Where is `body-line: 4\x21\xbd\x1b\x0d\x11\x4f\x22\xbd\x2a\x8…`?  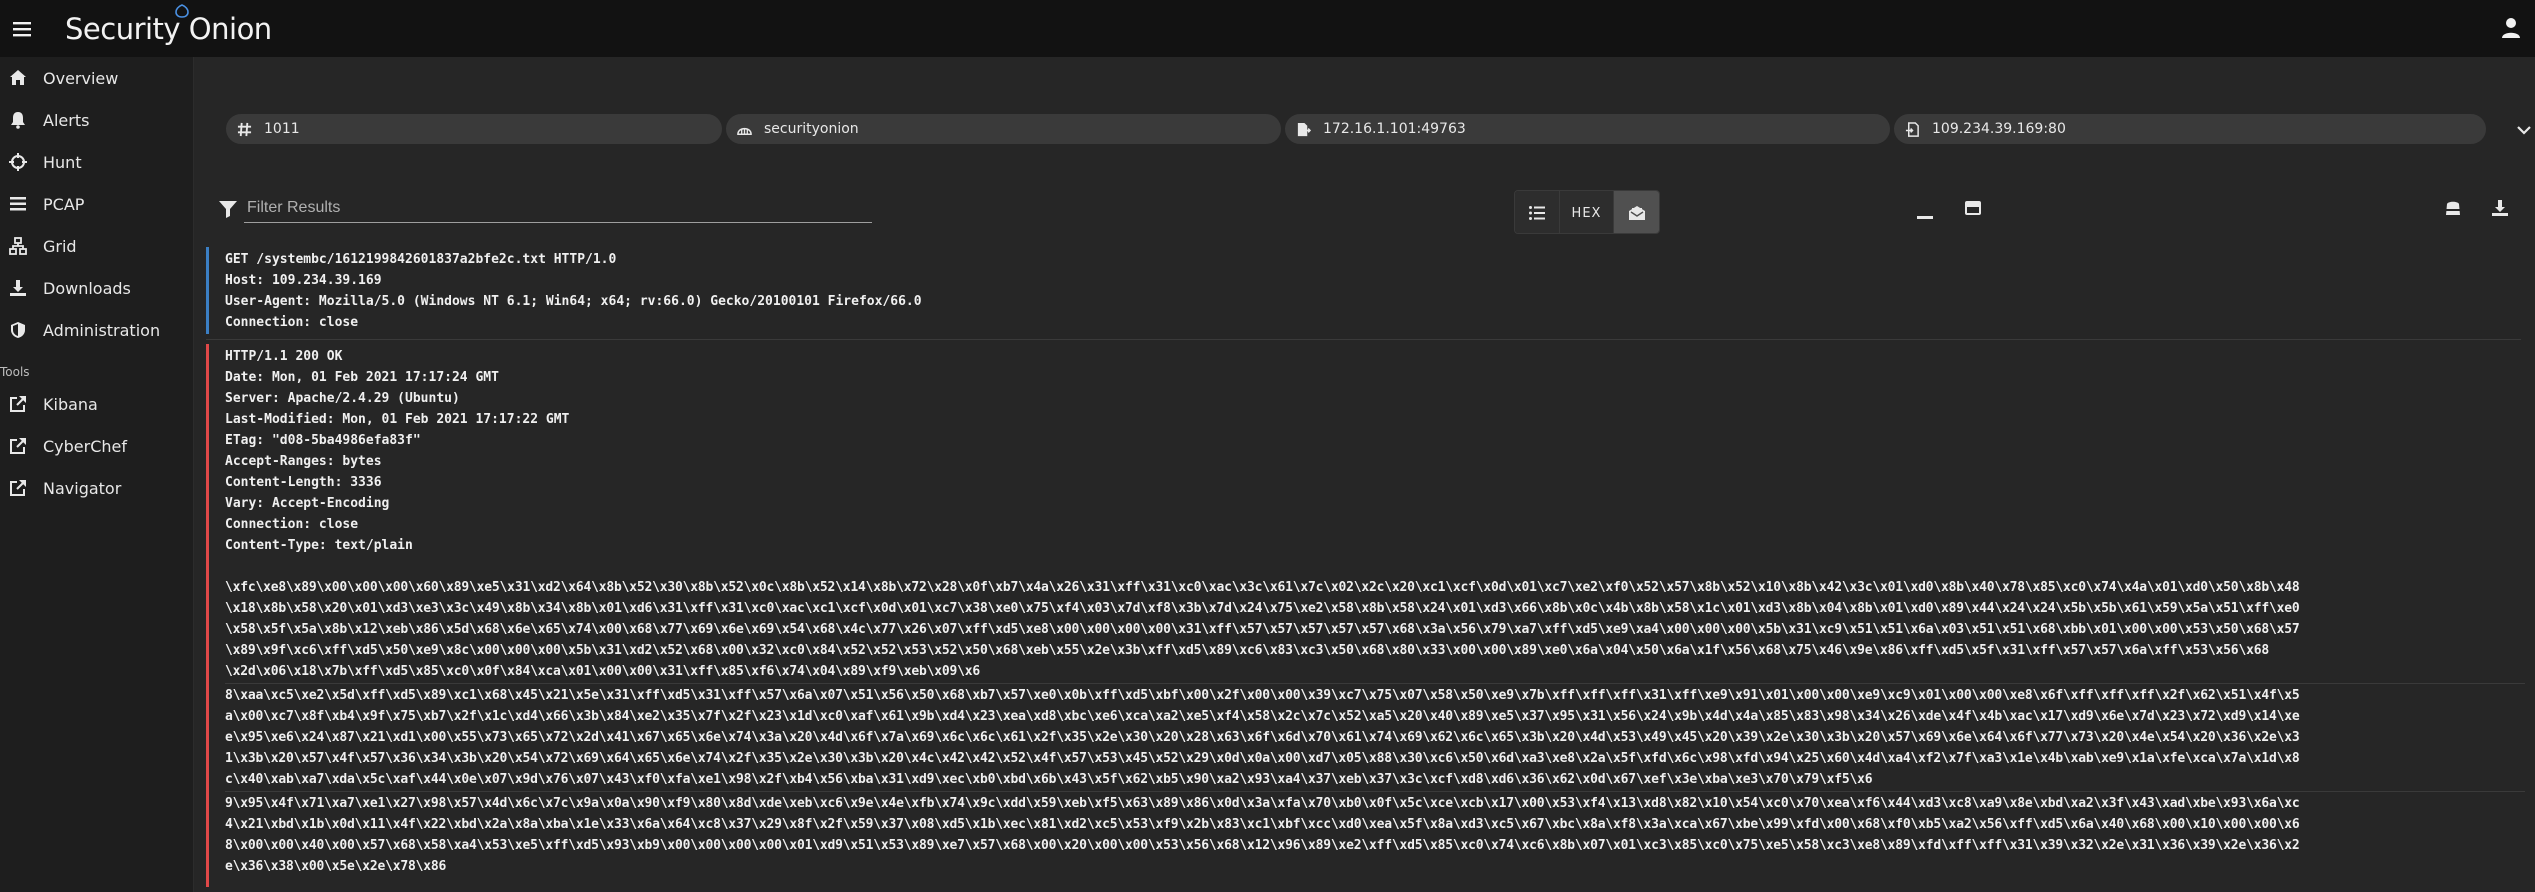
body-line: 4\x21\xbd\x1b\x0d\x11\x4f\x22\xbd\x2a\x8… is located at coordinates (1262, 824).